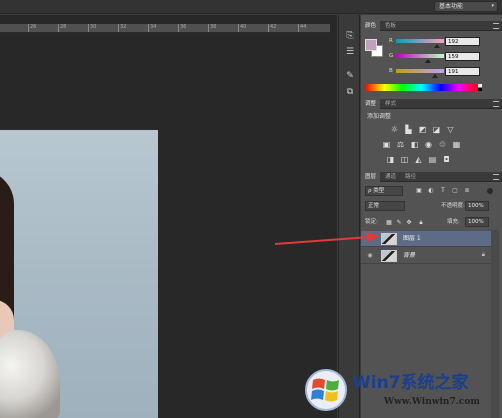 The height and width of the screenshot is (418, 502). Describe the element at coordinates (480, 87) in the screenshot. I see `black-white-strip` at that location.